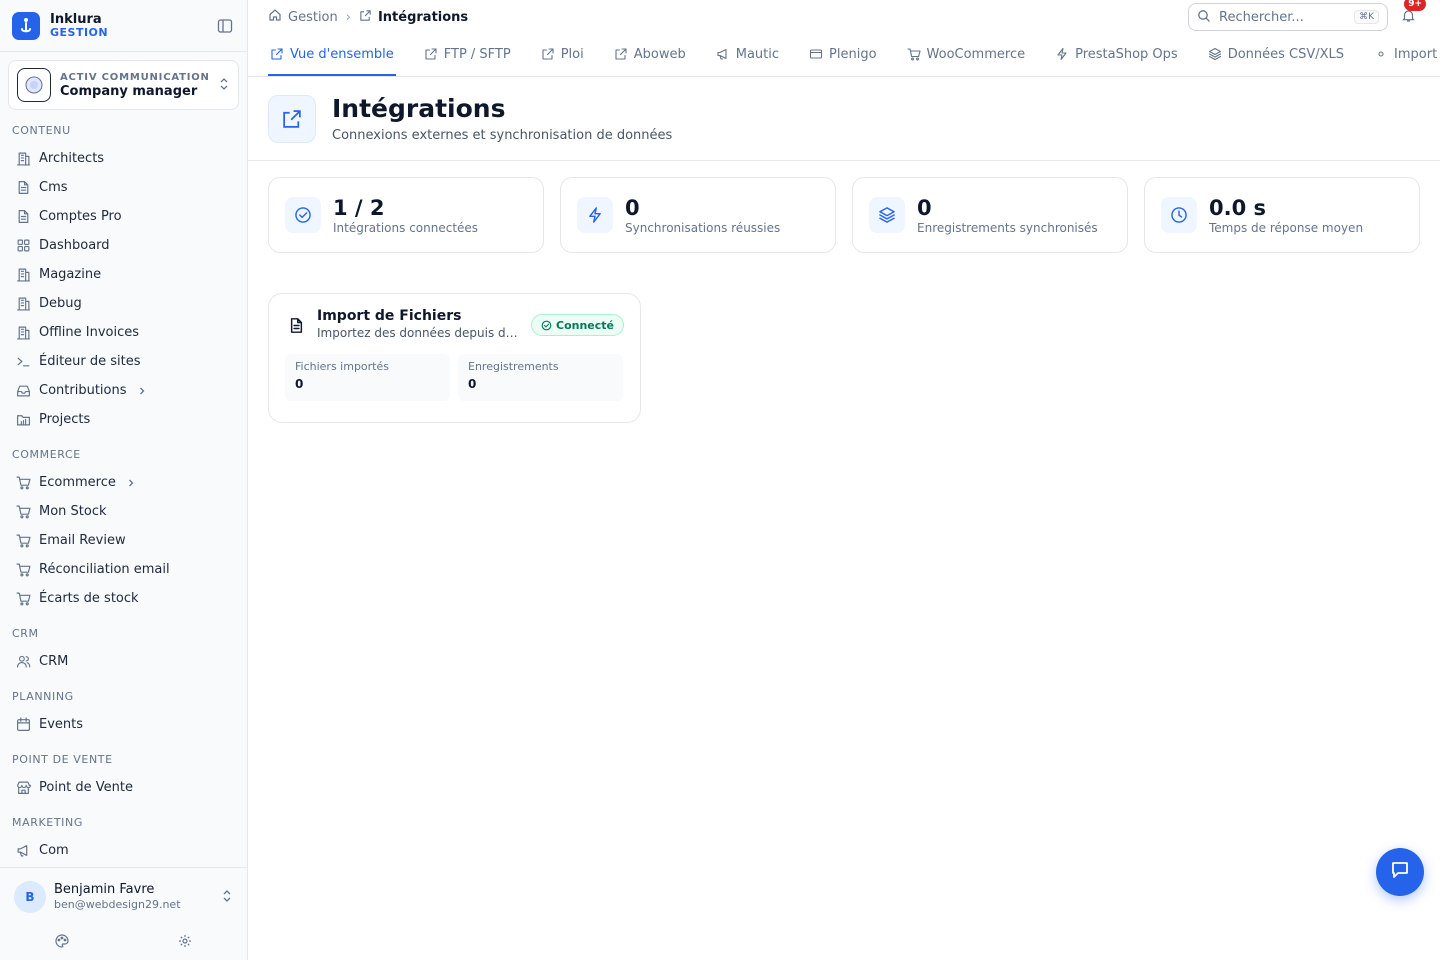 The width and height of the screenshot is (1440, 960). I want to click on sidebar-item-email-review: Email Review, so click(123, 540).